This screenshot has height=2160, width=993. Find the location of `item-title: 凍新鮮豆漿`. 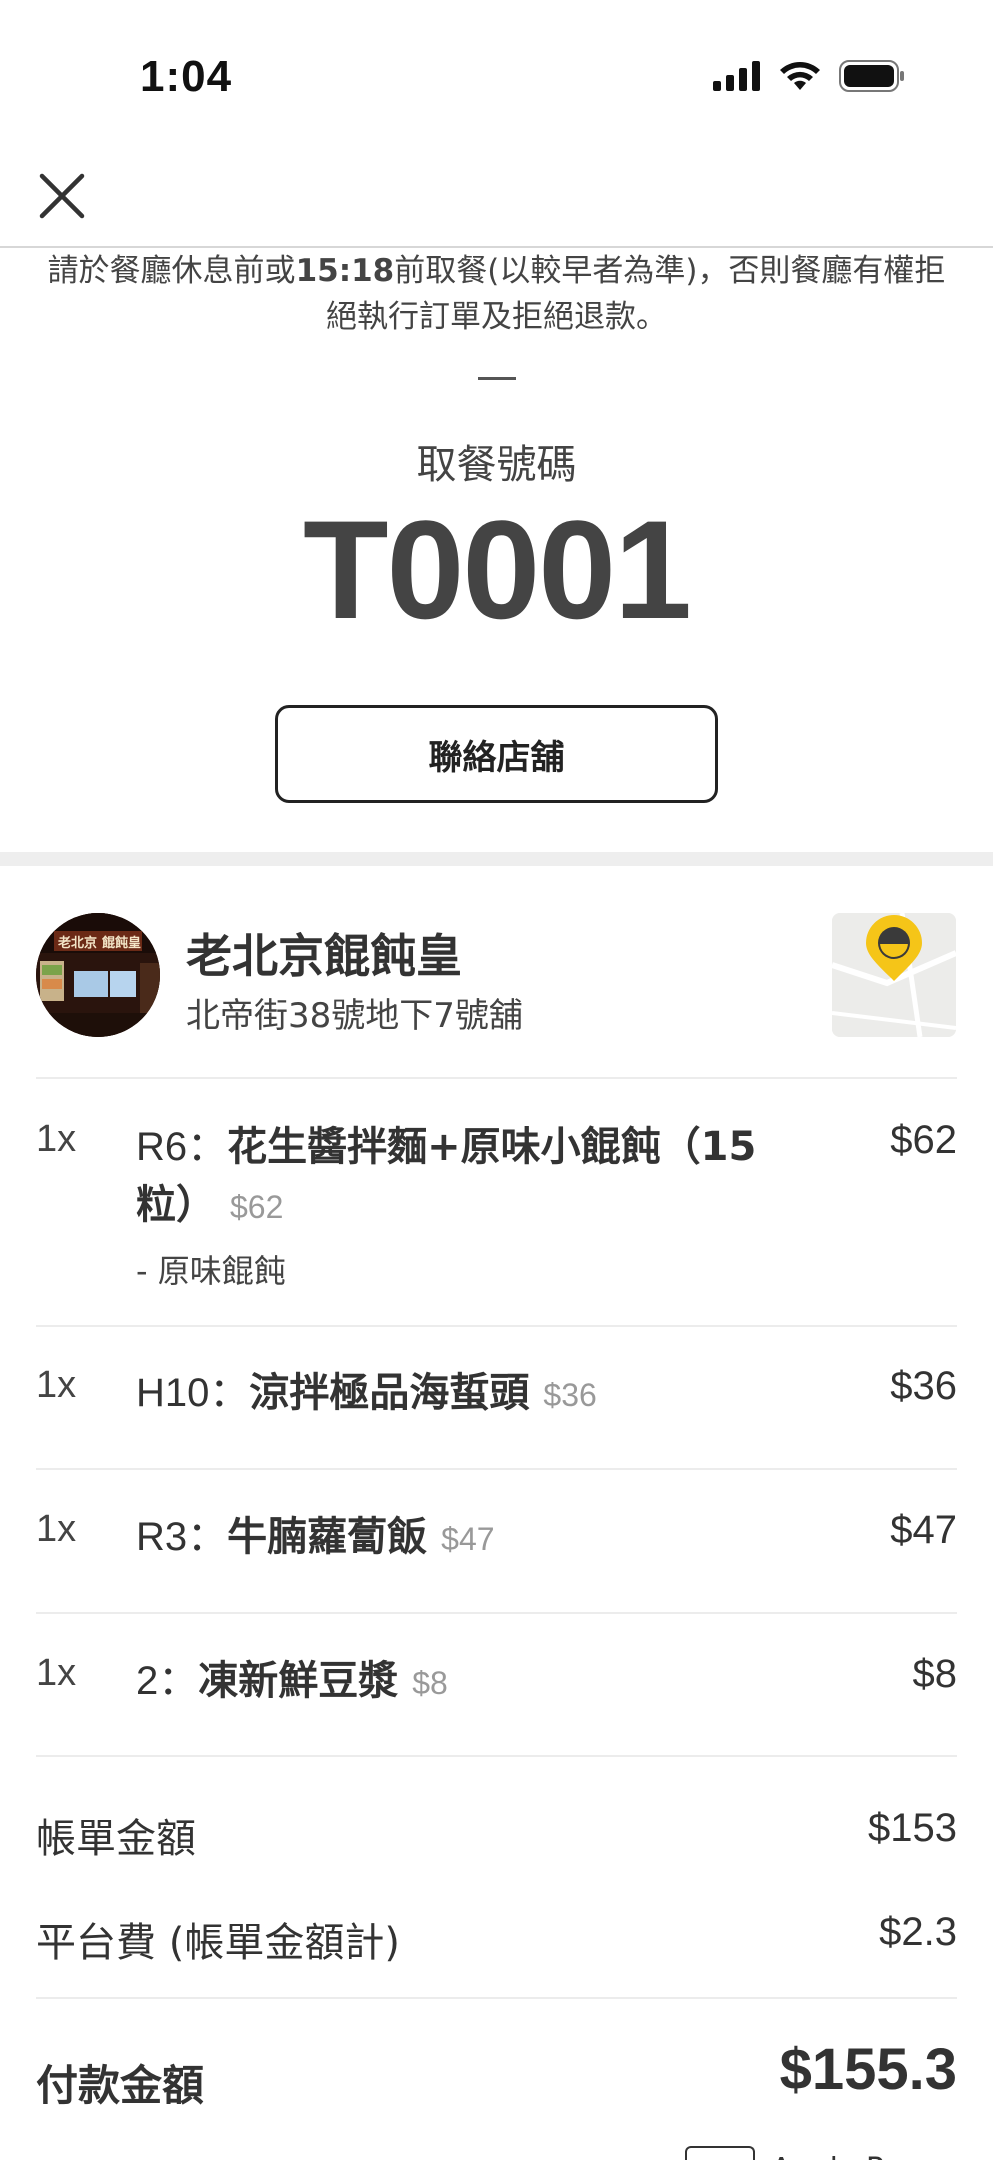

item-title: 凍新鮮豆漿 is located at coordinates (298, 1681).